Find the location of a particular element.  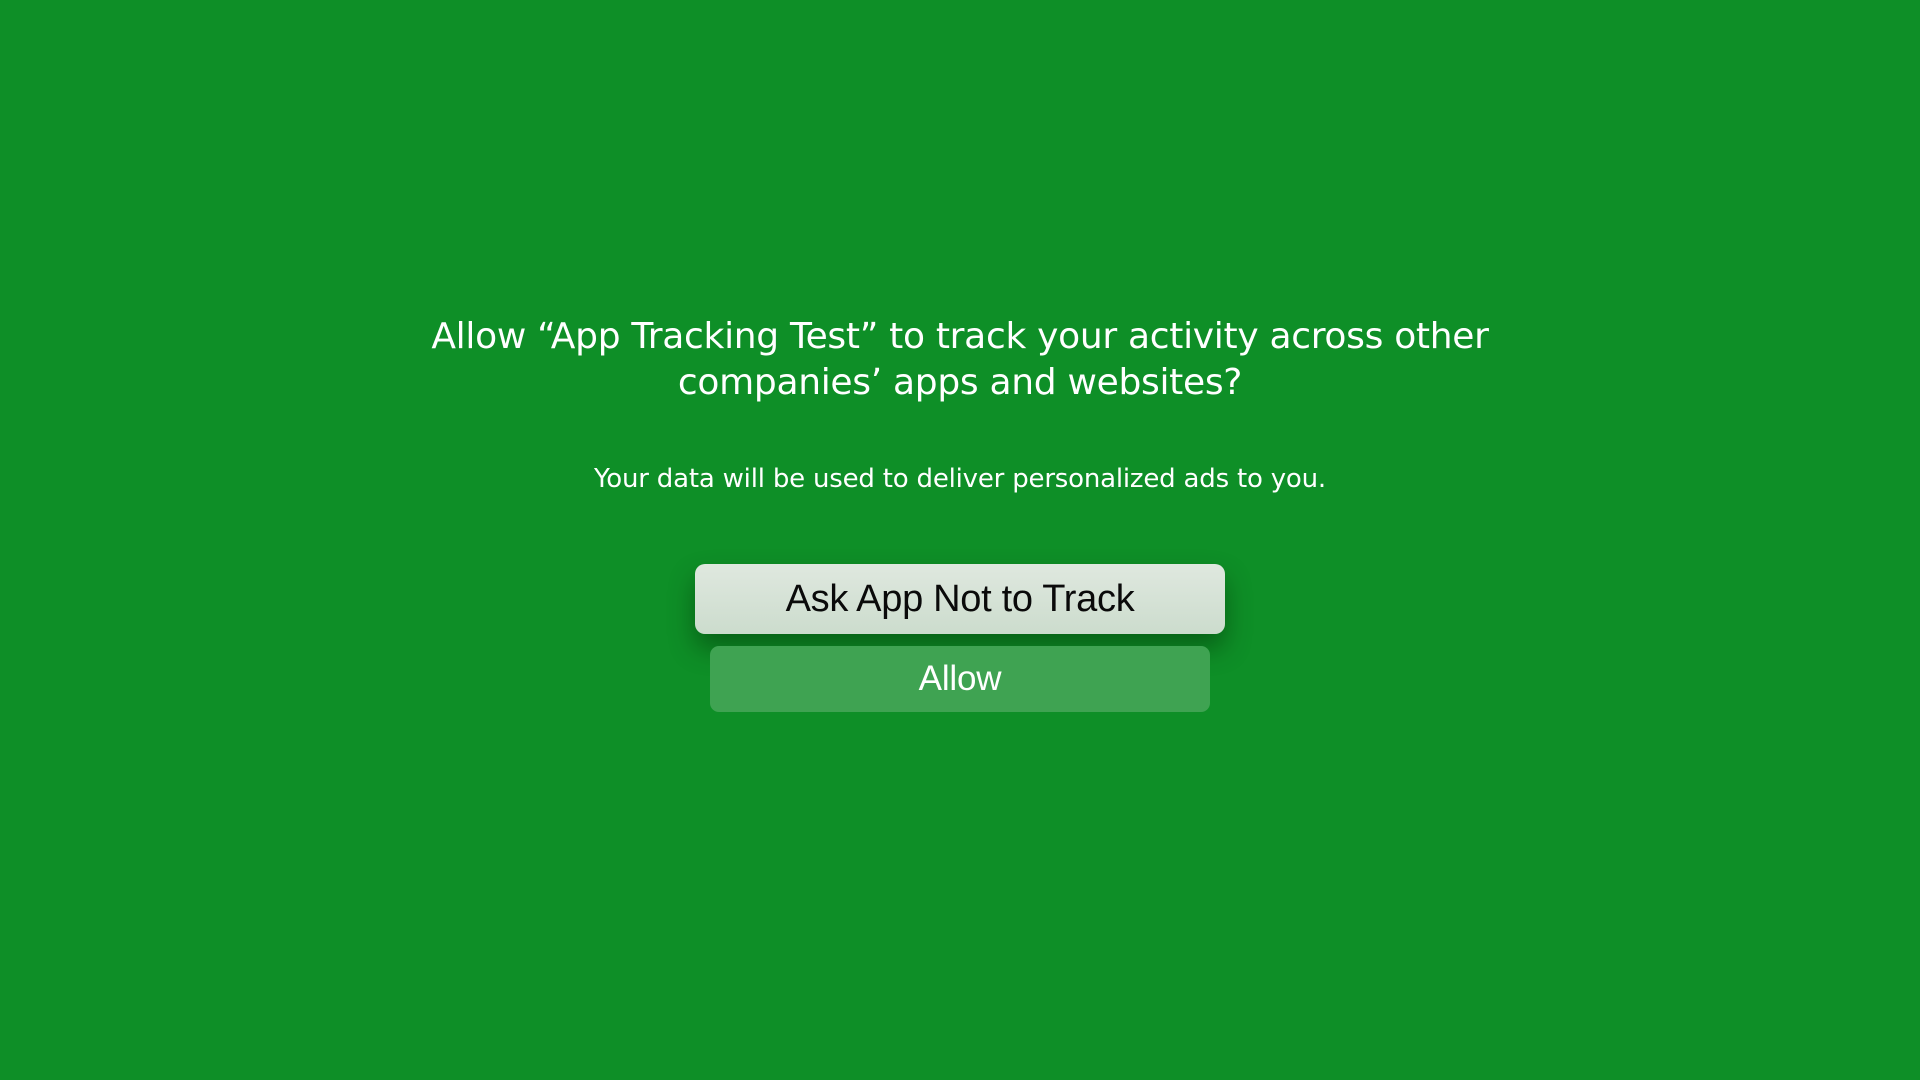

ask-app-not-to-track-button: Ask App Not to Track is located at coordinates (960, 599).